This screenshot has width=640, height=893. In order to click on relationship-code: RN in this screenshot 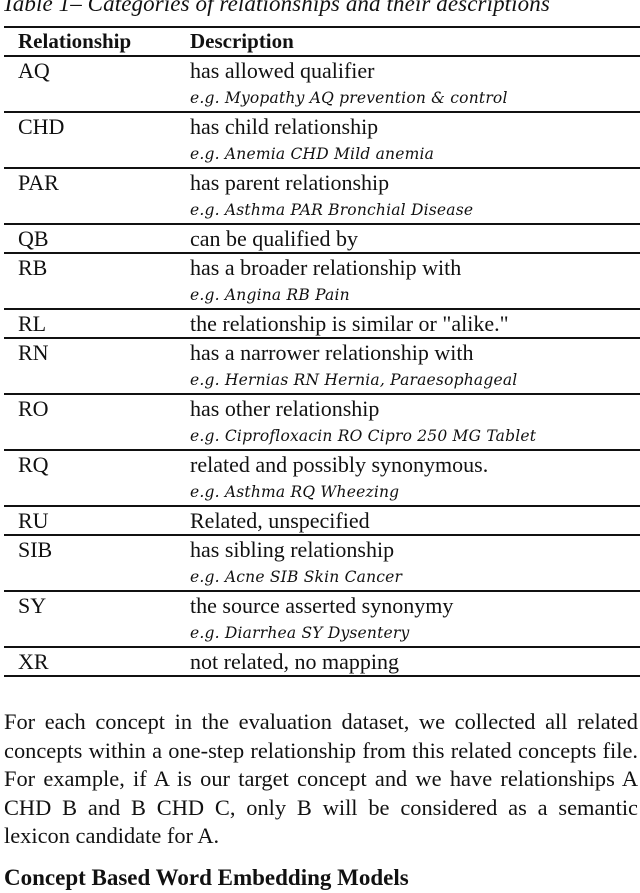, I will do `click(33, 352)`.